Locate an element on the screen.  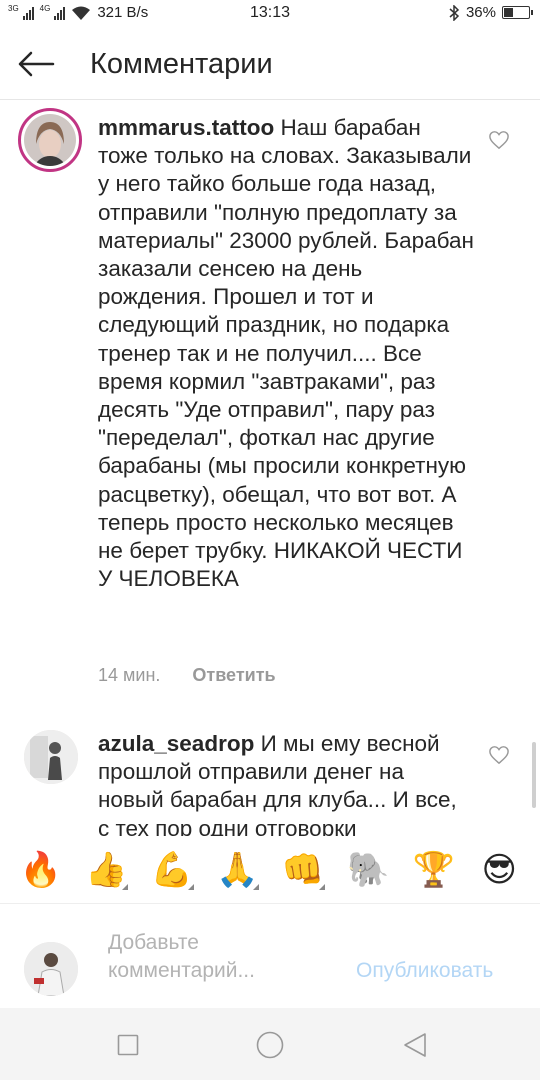
fist-emoji-button: 👊 is located at coordinates (303, 870).